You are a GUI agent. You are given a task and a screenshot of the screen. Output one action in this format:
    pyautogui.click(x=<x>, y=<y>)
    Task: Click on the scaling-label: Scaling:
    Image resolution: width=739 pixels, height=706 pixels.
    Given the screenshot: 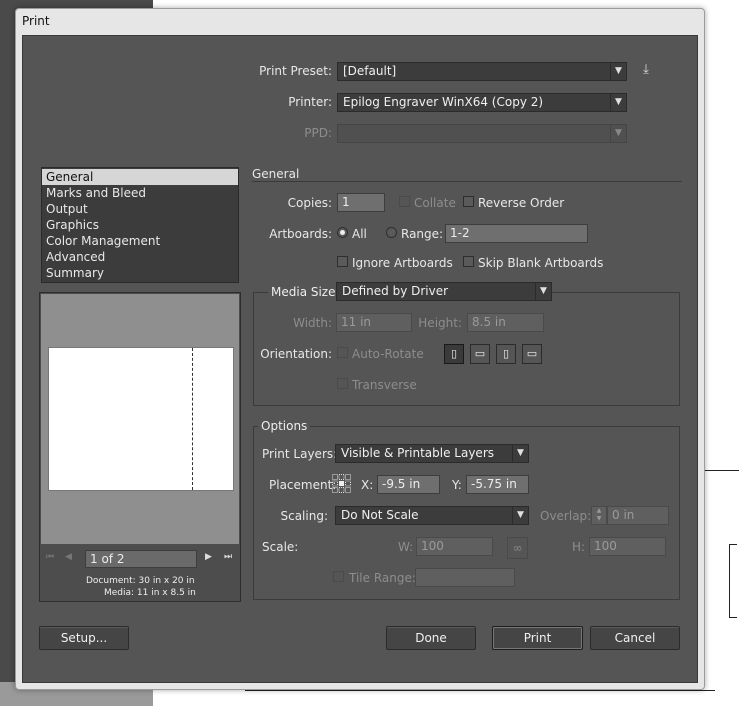 What is the action you would take?
    pyautogui.click(x=304, y=516)
    